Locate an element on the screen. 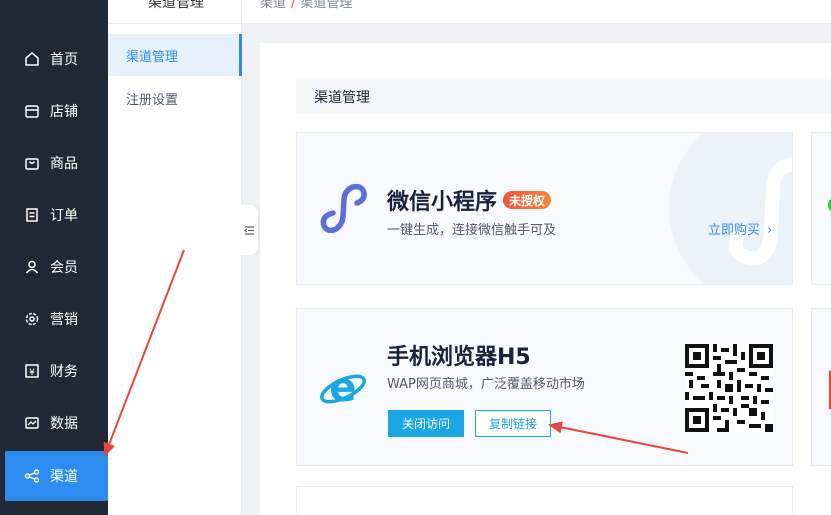  annotation-arrow-nav is located at coordinates (144, 353).